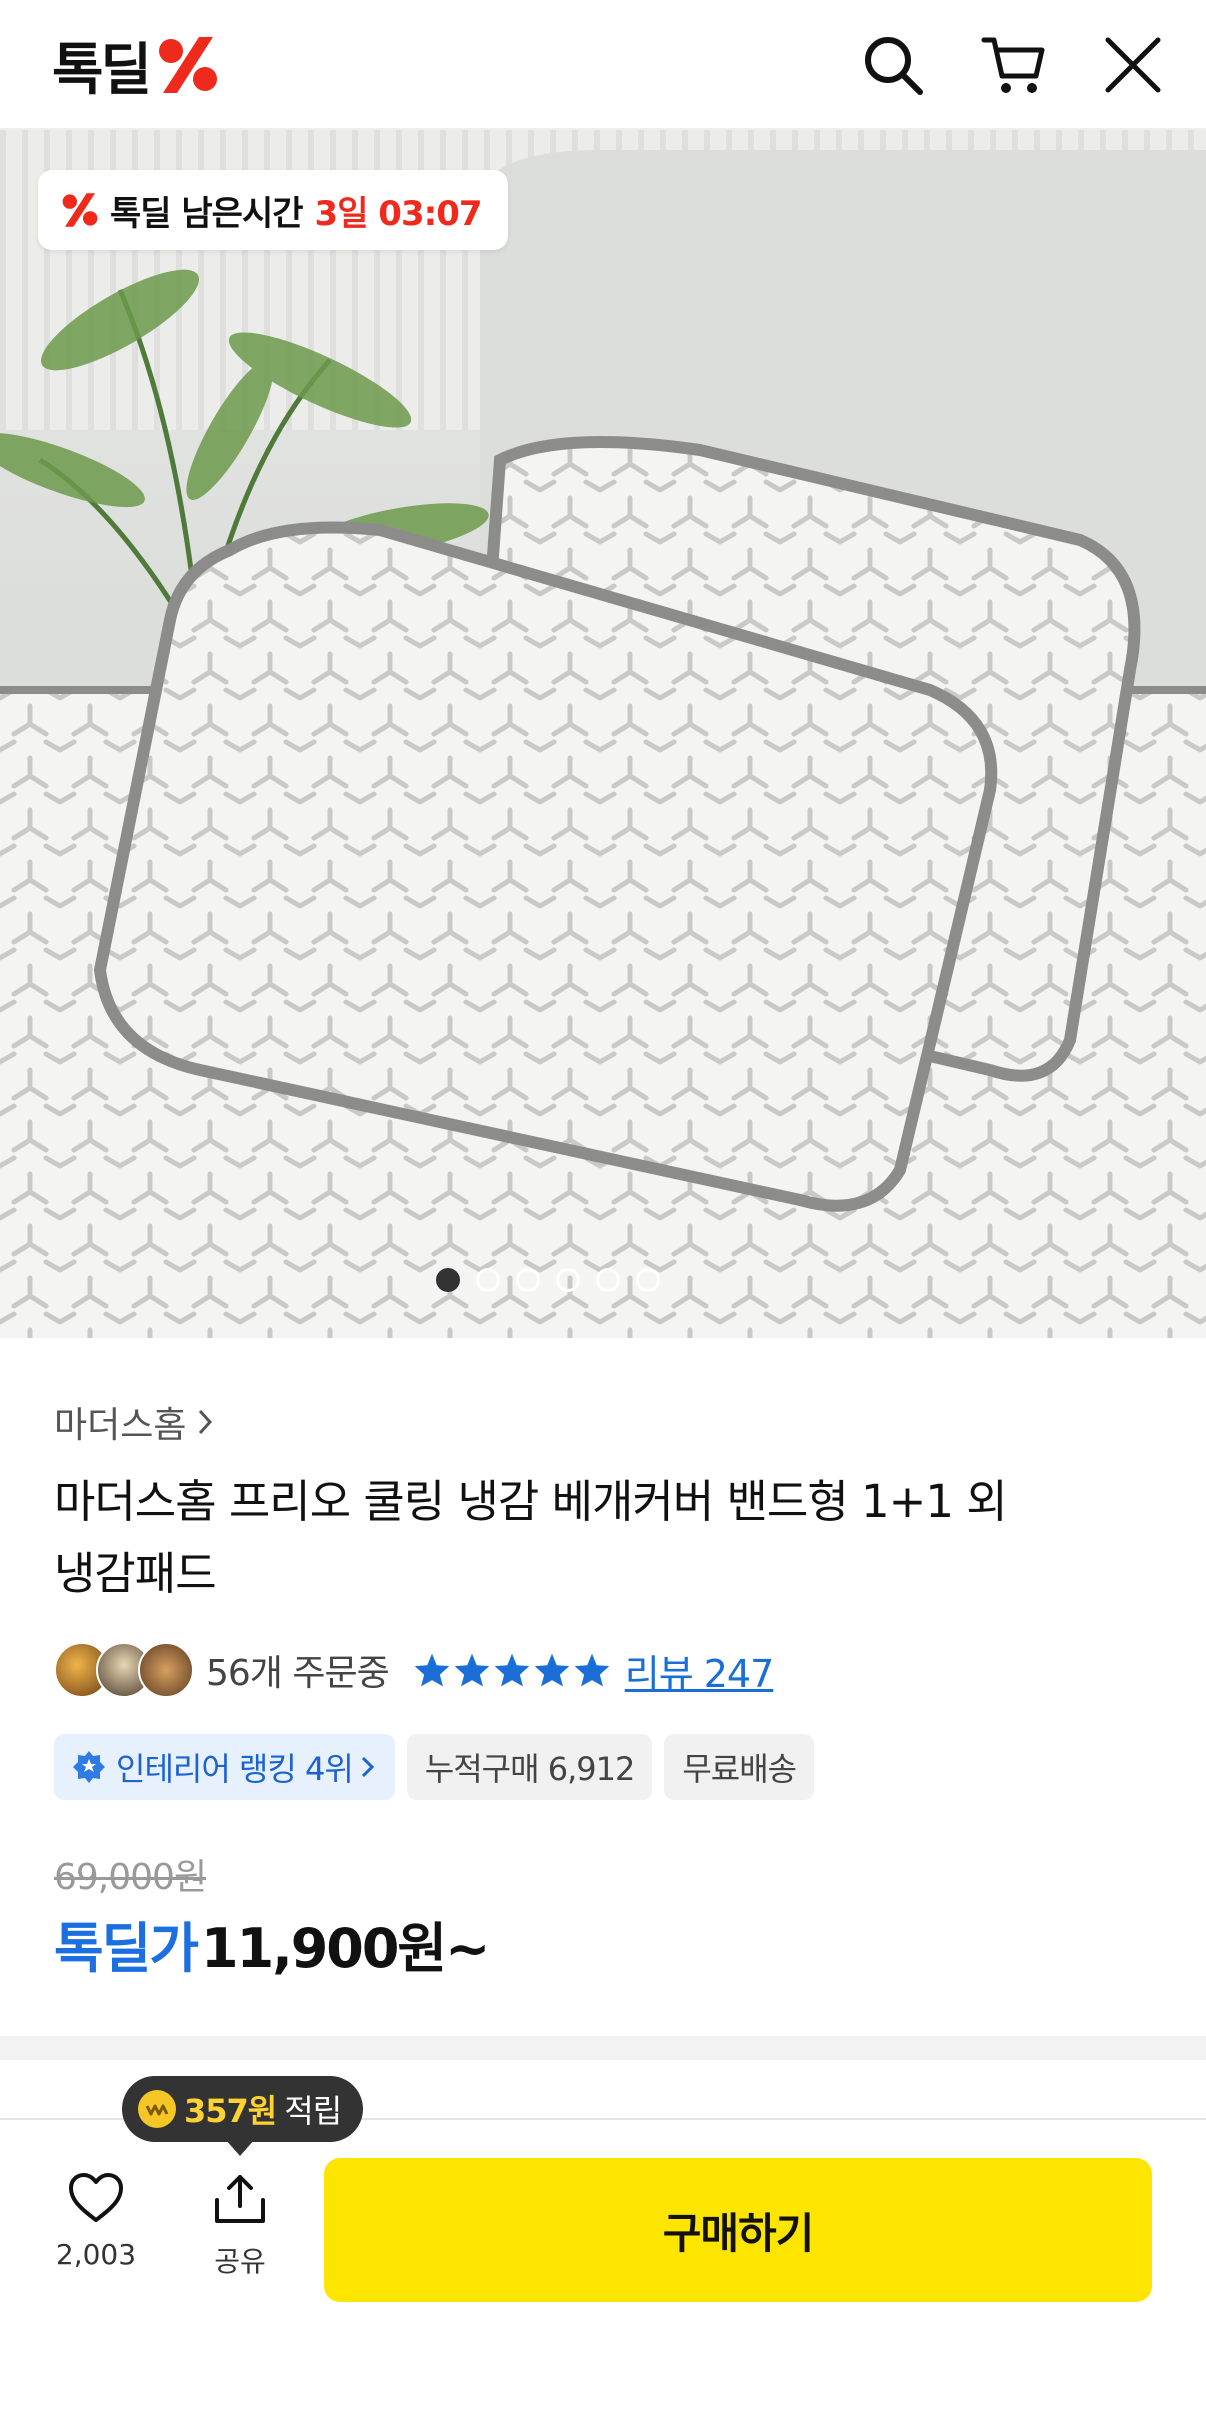 The image size is (1206, 2436). I want to click on section-divider, so click(603, 2048).